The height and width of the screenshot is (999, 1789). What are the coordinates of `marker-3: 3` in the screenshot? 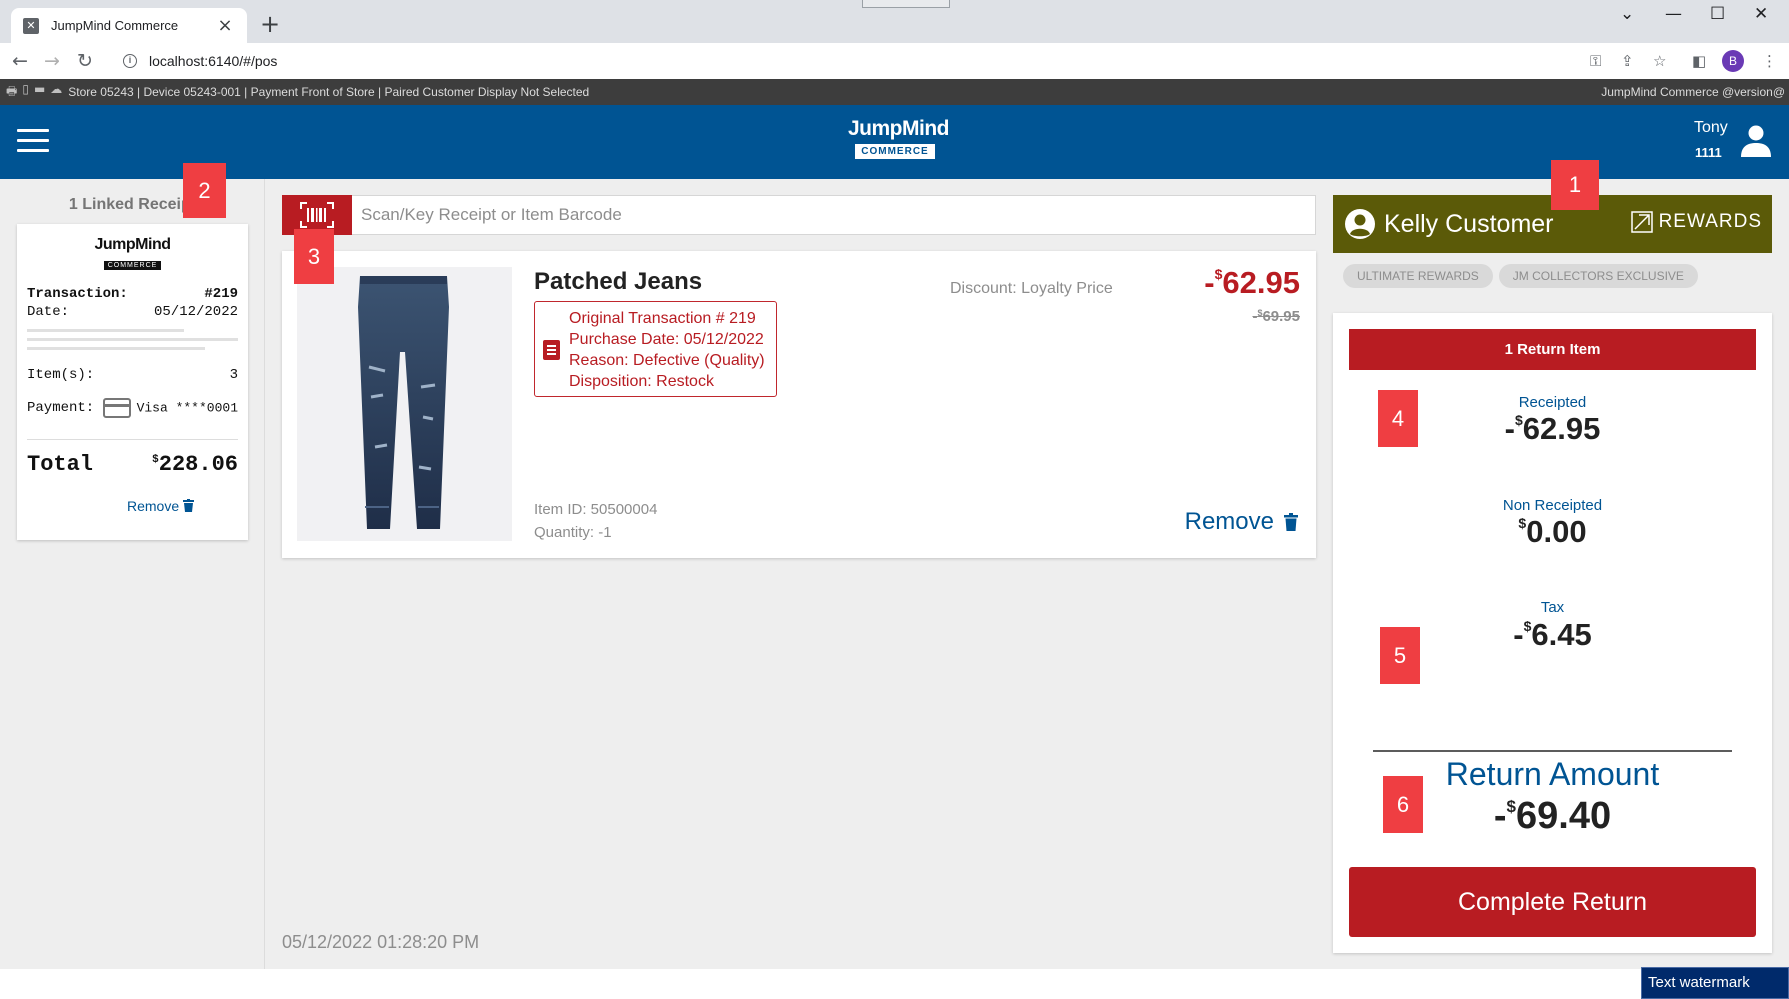 It's located at (314, 256).